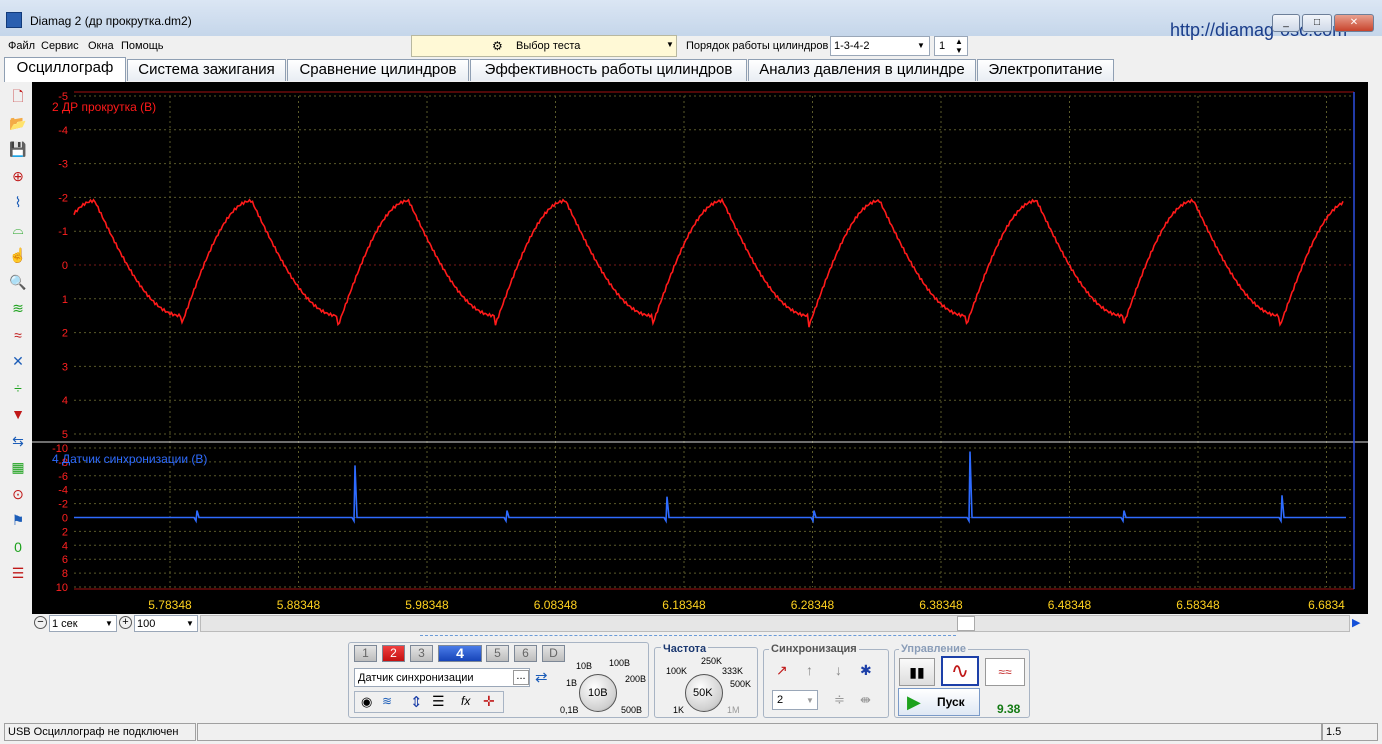 The height and width of the screenshot is (744, 1382). I want to click on menu-file: Файл, so click(21, 46).